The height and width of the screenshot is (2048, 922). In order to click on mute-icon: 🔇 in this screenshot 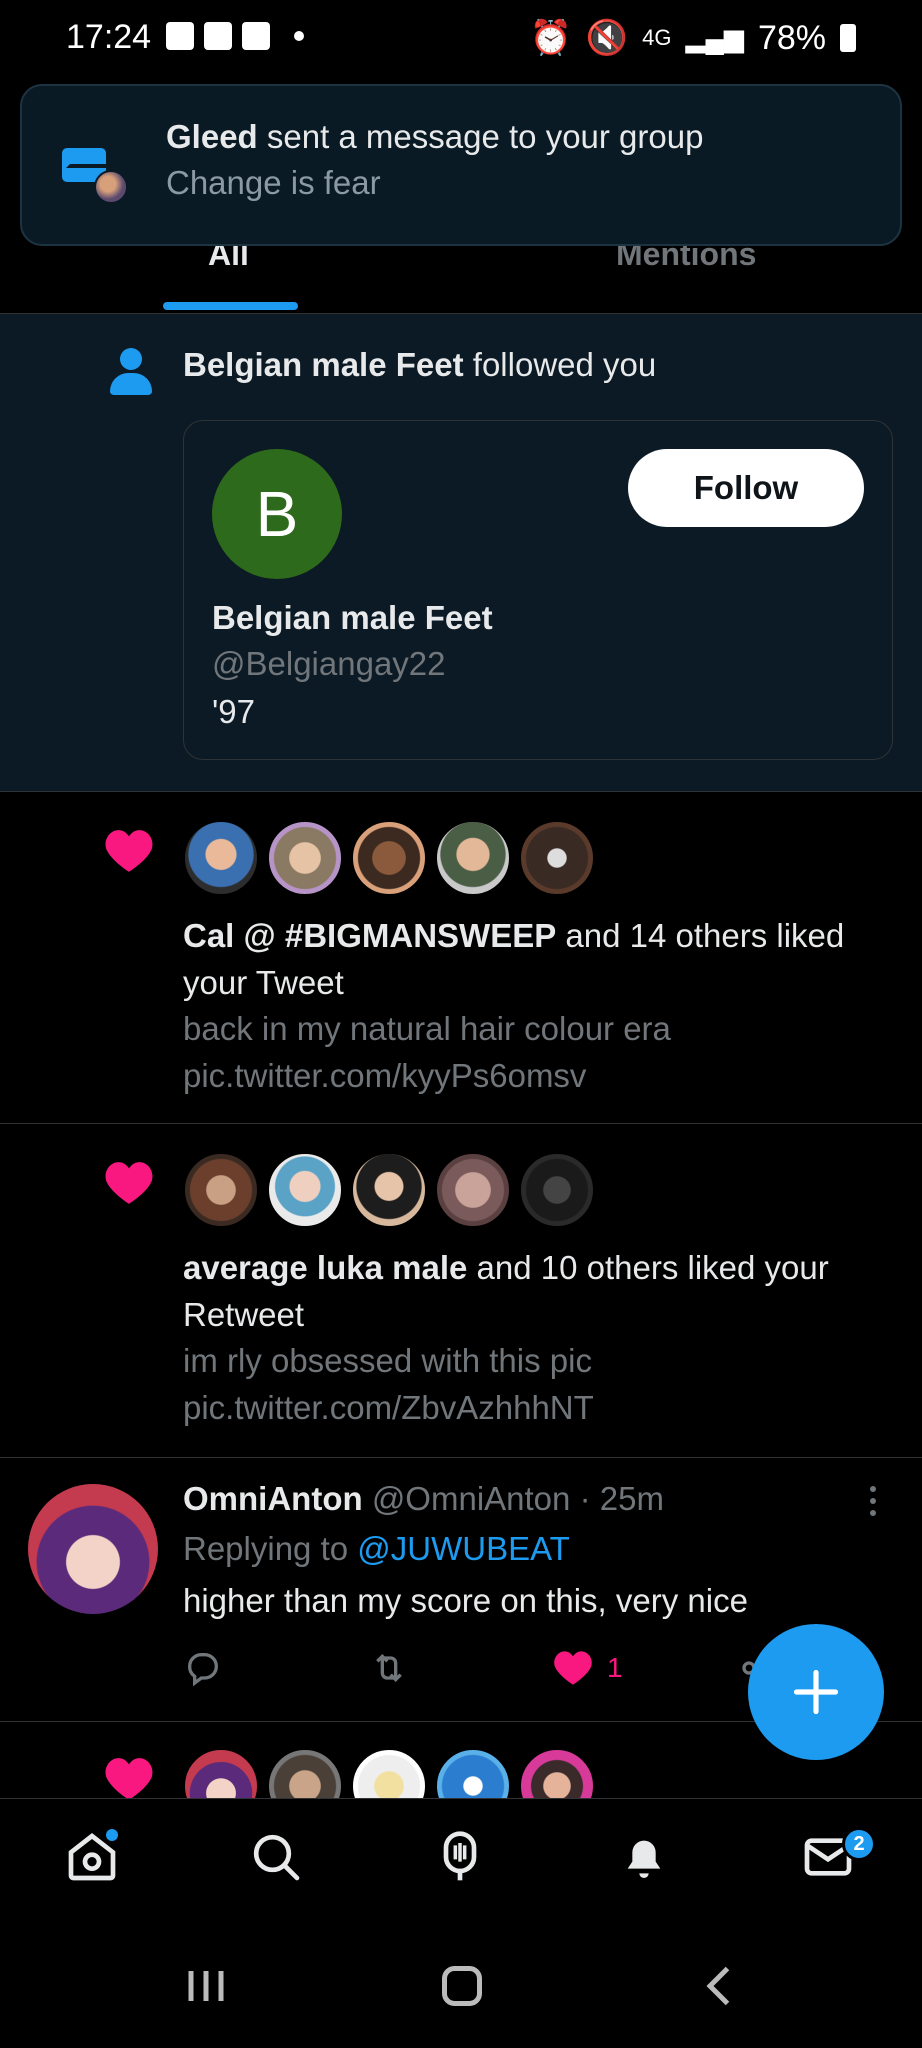, I will do `click(607, 38)`.